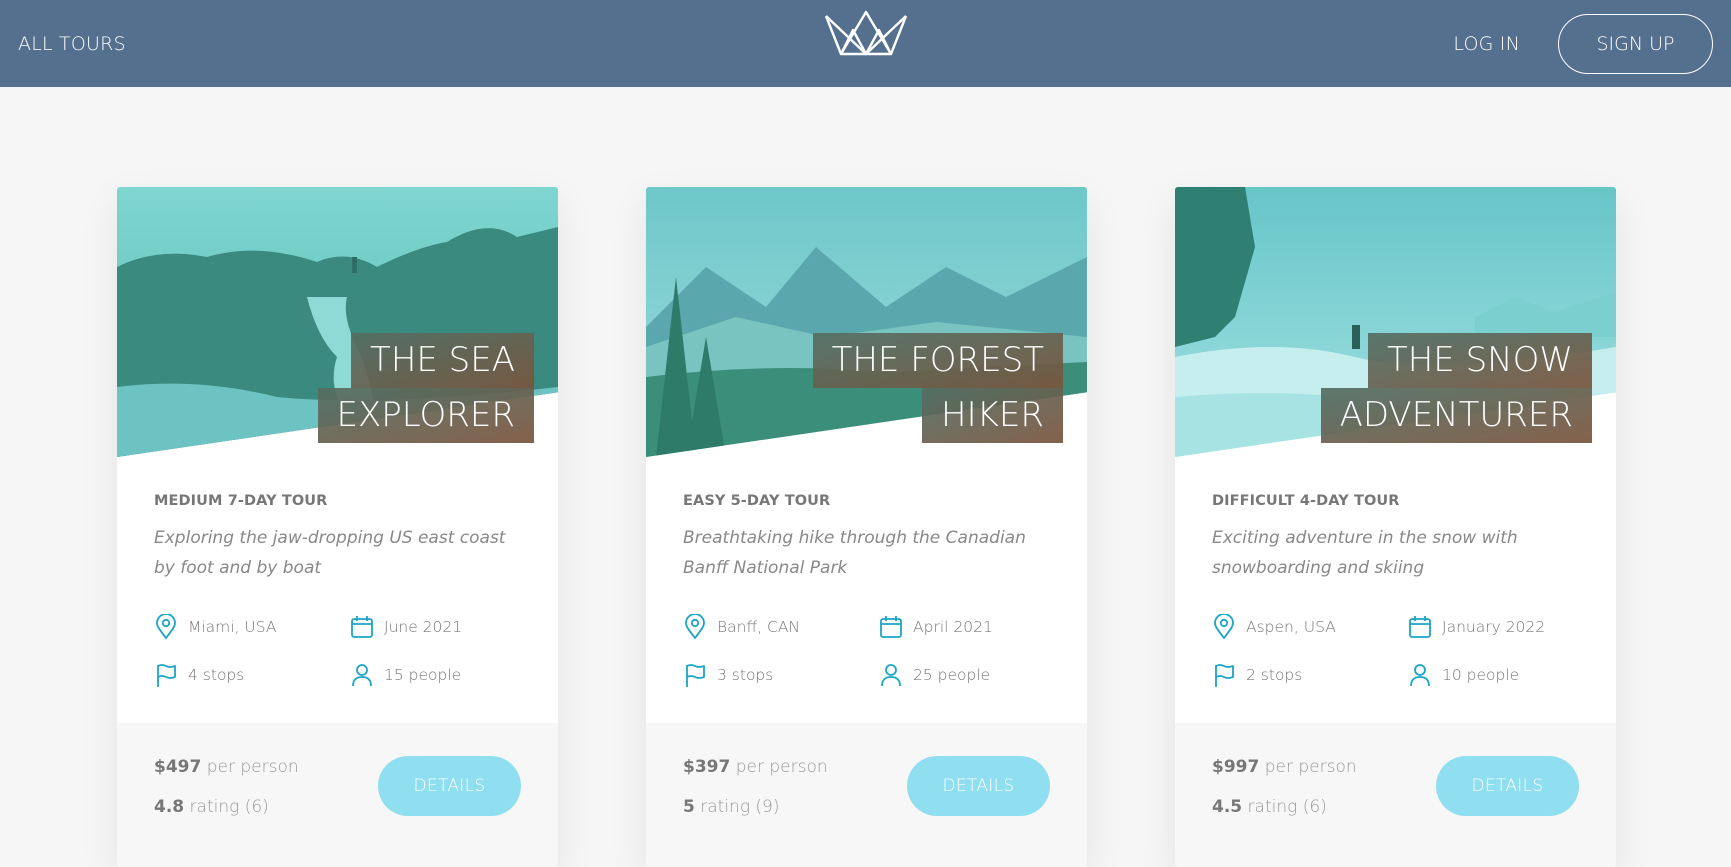  What do you see at coordinates (781, 675) in the screenshot?
I see `stops-detail: 3 stops` at bounding box center [781, 675].